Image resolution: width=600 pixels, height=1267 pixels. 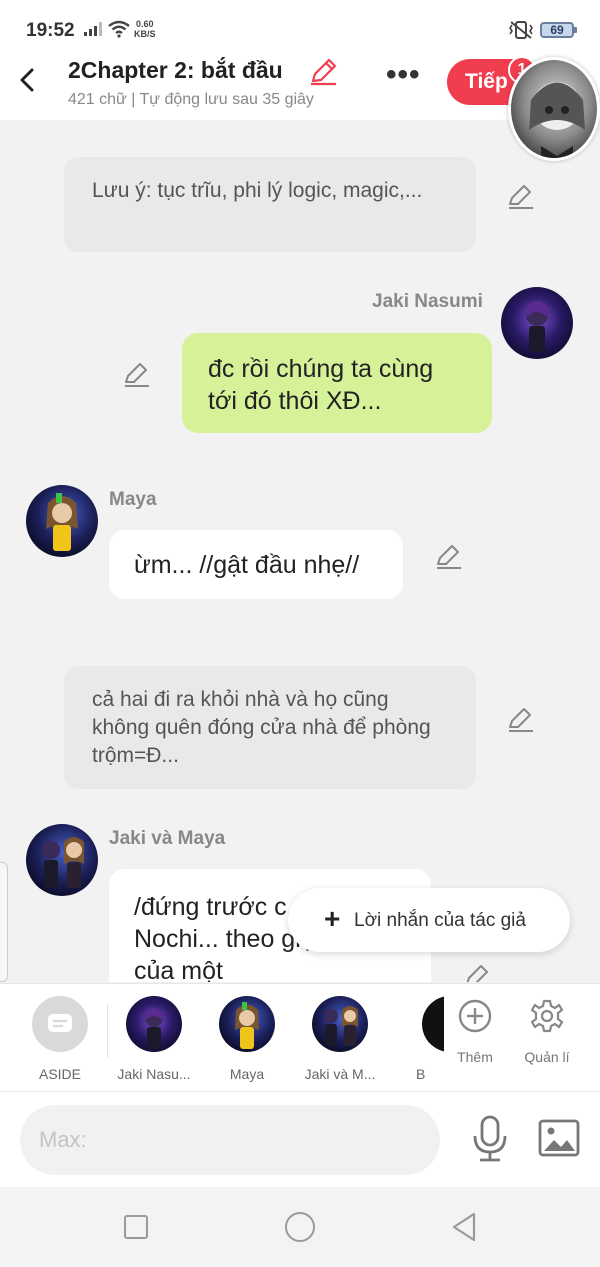 I want to click on manage-label: Quản lí, so click(x=547, y=1057).